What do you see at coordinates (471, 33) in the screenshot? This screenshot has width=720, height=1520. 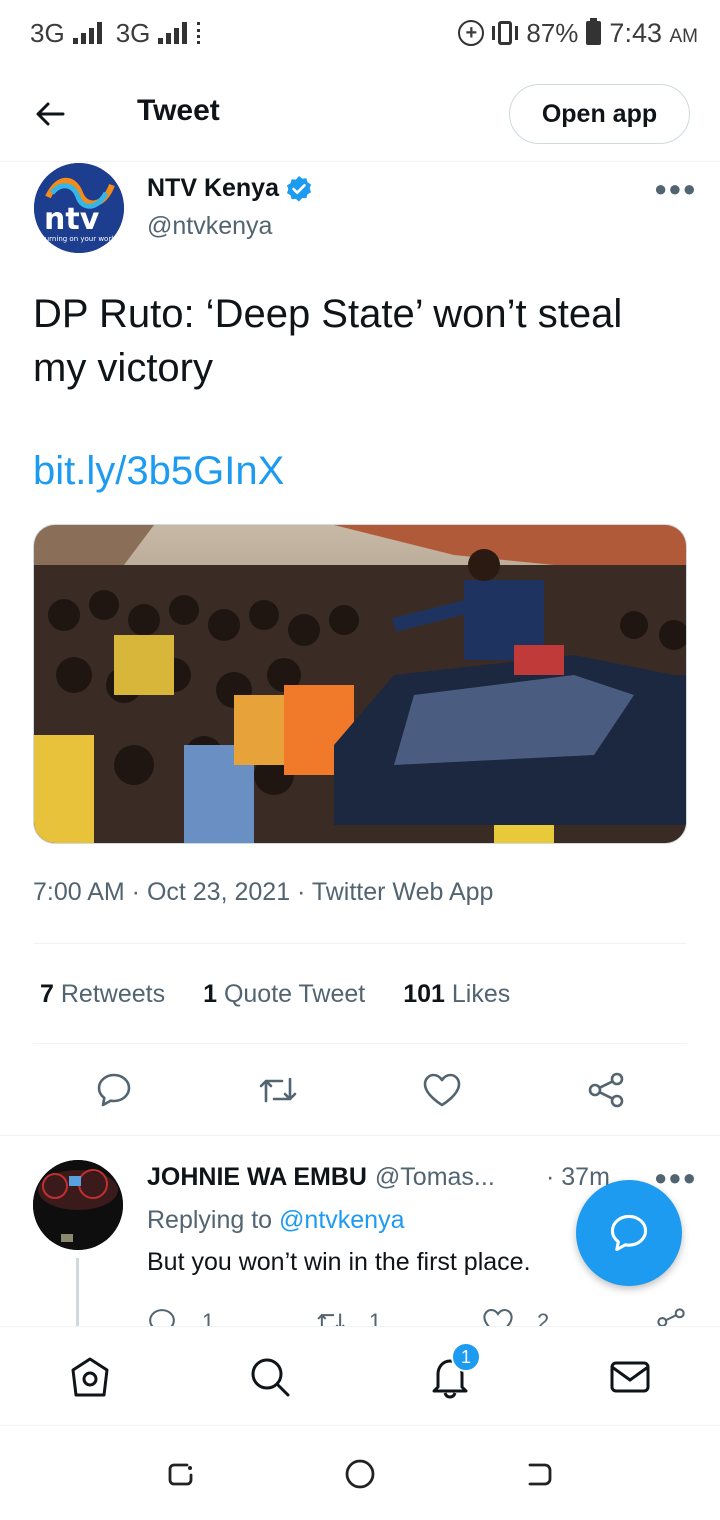 I see `data-saver-icon: +` at bounding box center [471, 33].